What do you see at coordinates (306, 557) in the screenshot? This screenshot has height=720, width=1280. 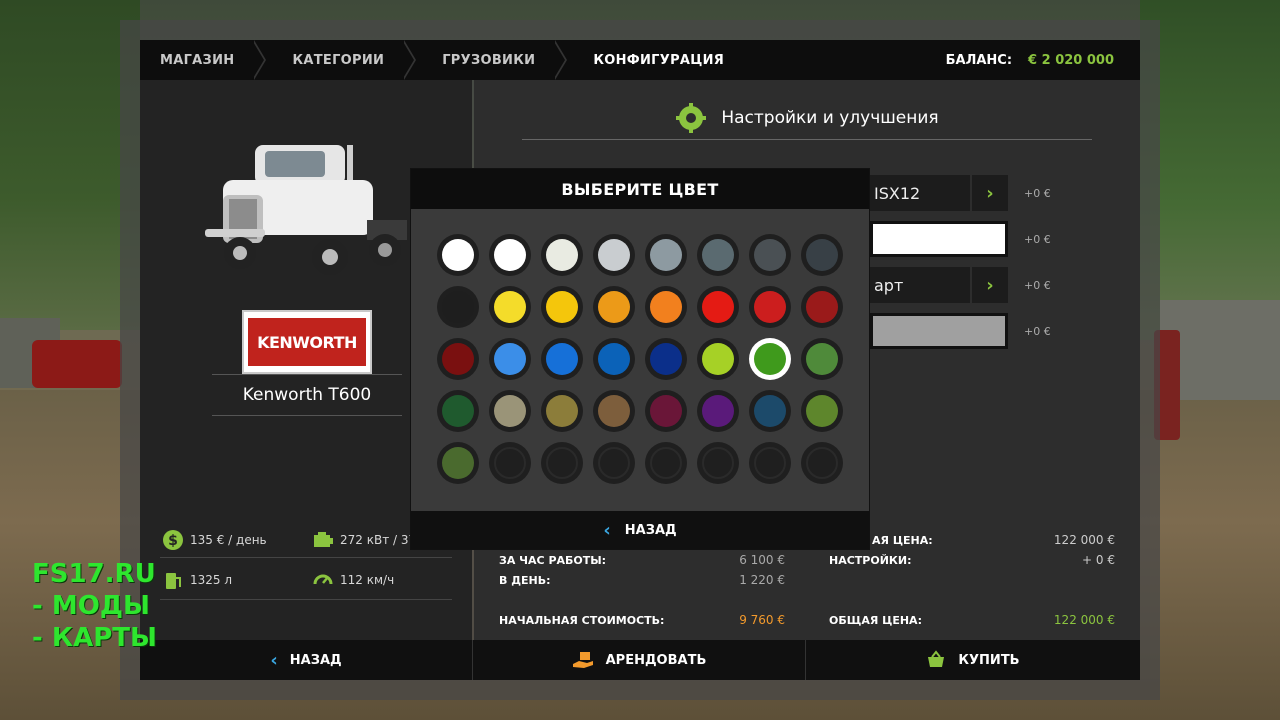 I see `spec-divider` at bounding box center [306, 557].